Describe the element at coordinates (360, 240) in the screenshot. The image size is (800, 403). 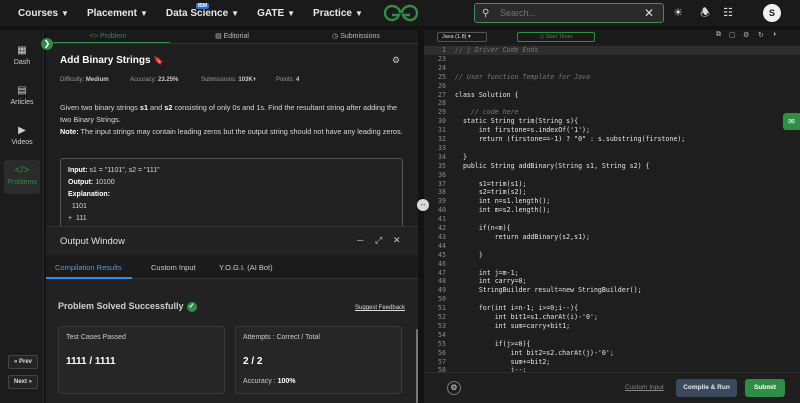
I see `minimize-icon: ─` at that location.